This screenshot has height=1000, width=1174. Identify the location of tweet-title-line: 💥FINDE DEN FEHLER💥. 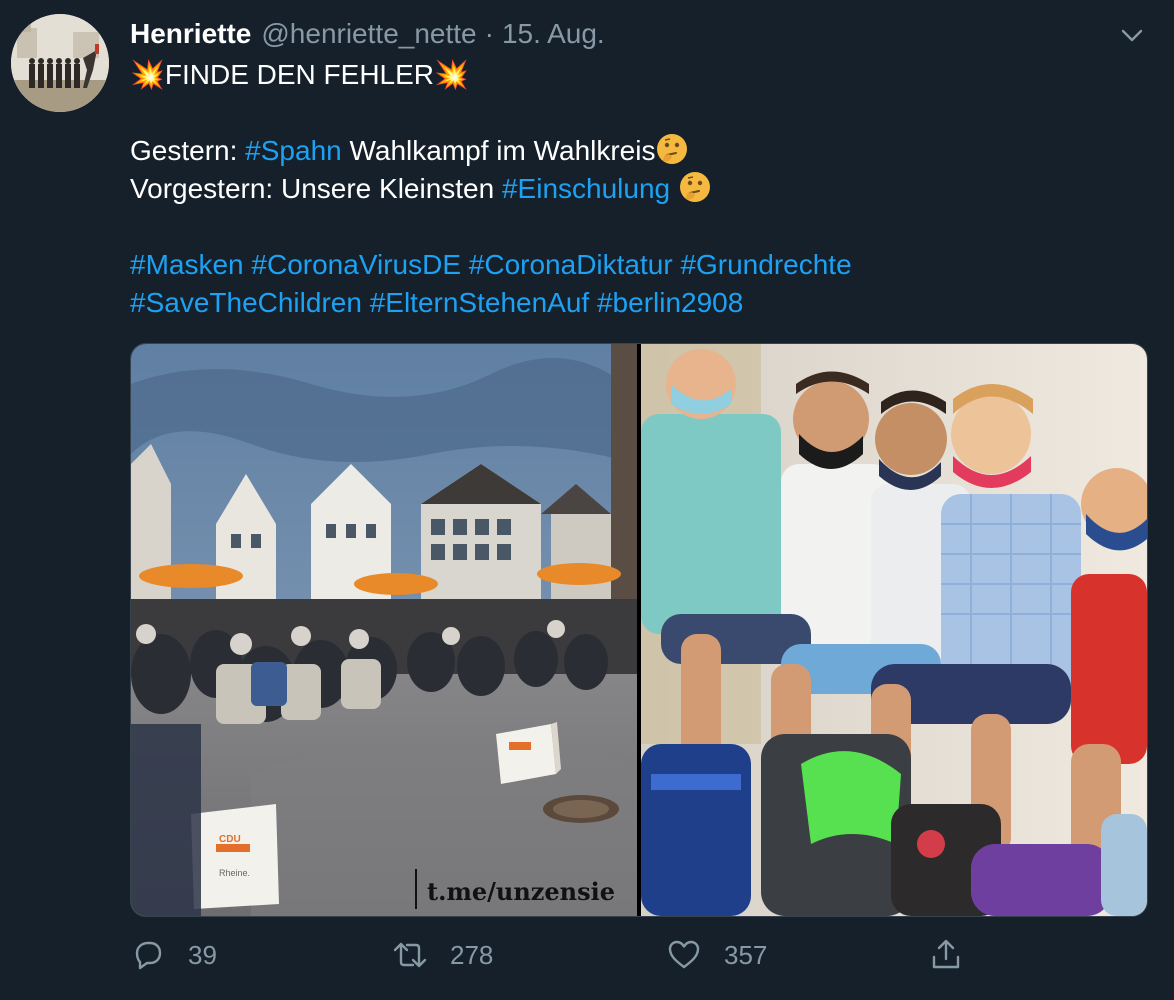
(635, 75).